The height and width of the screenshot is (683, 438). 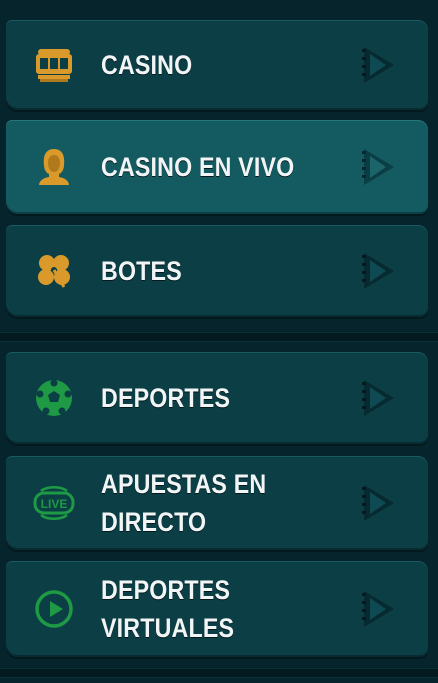 I want to click on soccer-ball-icon, so click(x=54, y=398).